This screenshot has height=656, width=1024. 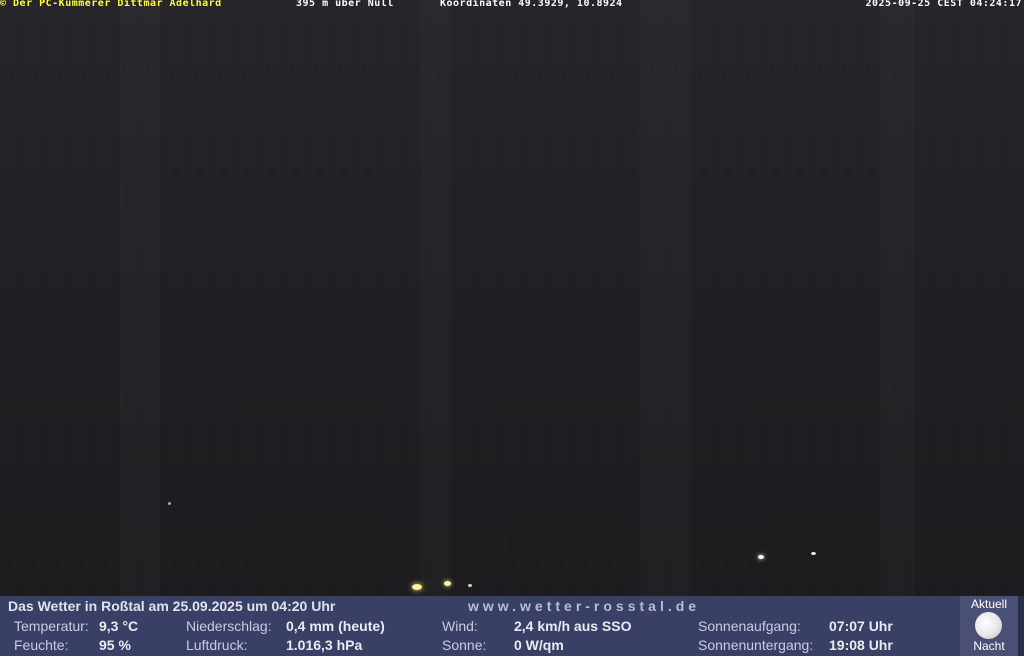 I want to click on badge-condition-label: Nacht, so click(x=989, y=646).